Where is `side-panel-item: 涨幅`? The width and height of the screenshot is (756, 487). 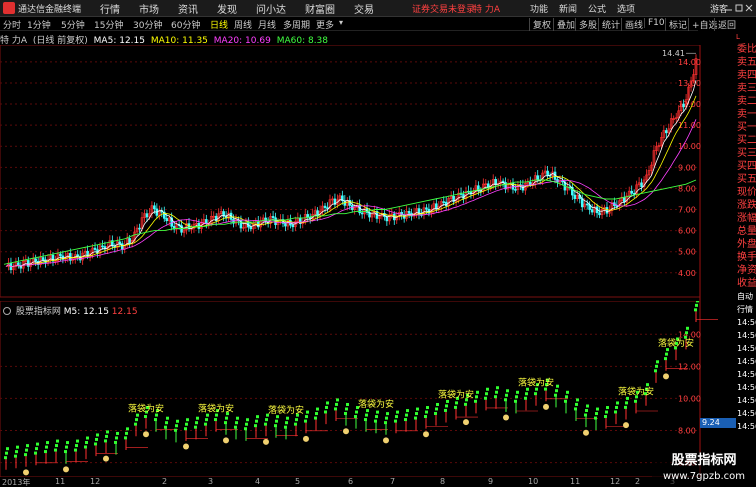 side-panel-item: 涨幅 is located at coordinates (746, 218).